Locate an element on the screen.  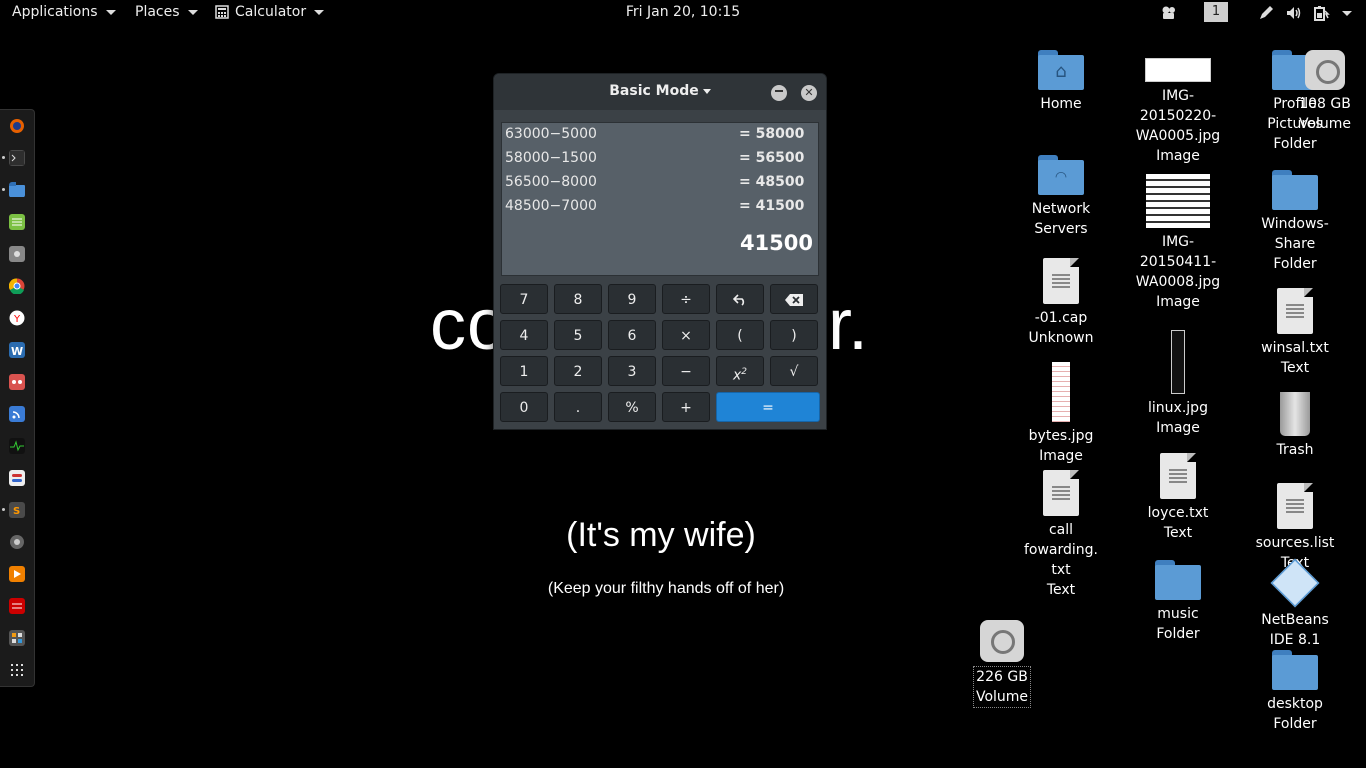
camera-icon is located at coordinates (1169, 13).